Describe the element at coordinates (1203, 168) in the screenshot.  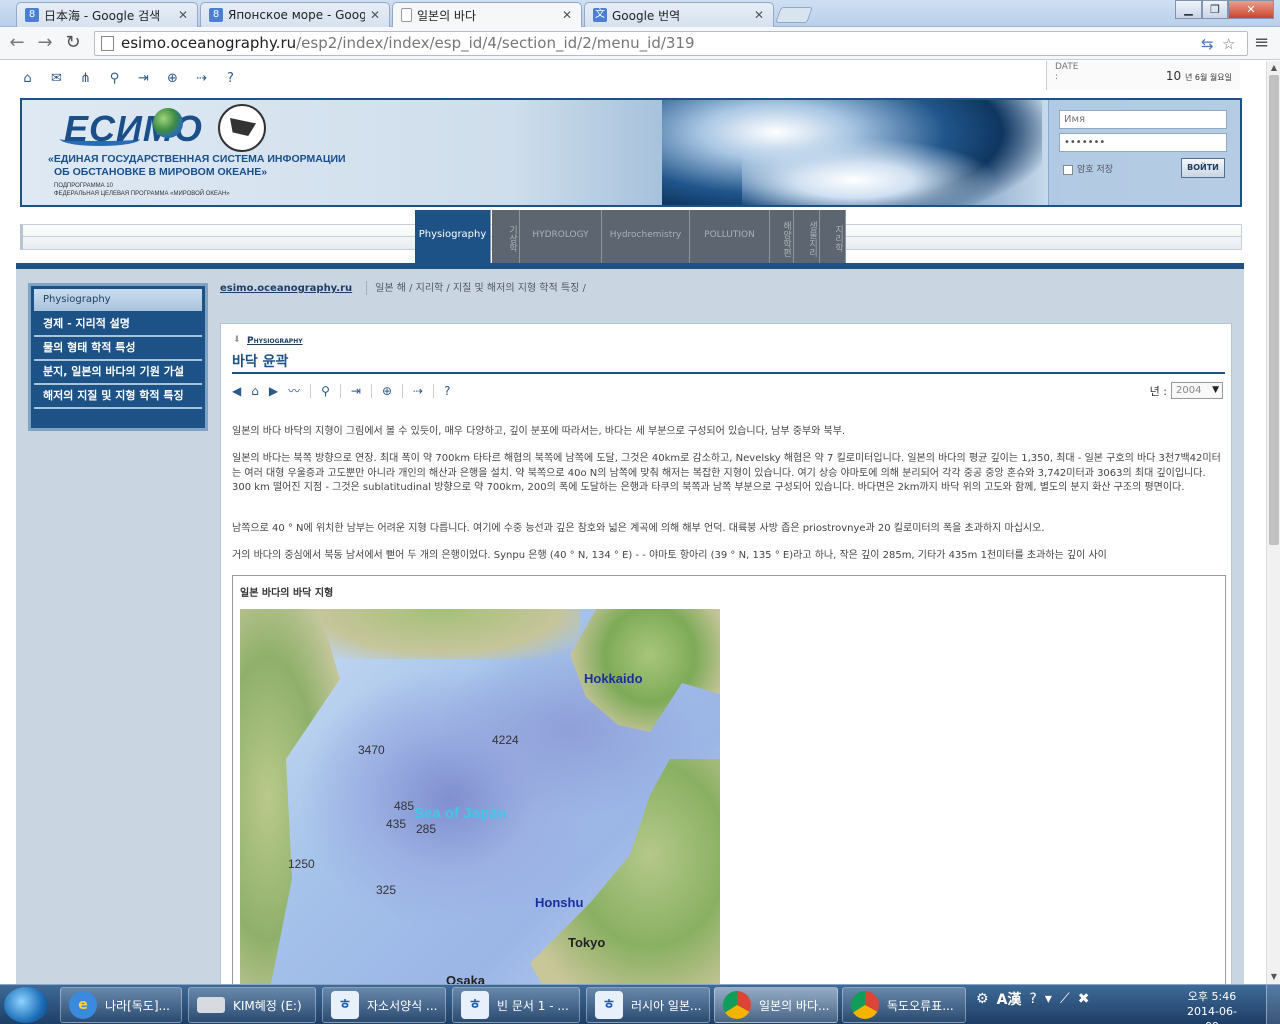
I see `login-button: ВОЙТИ` at that location.